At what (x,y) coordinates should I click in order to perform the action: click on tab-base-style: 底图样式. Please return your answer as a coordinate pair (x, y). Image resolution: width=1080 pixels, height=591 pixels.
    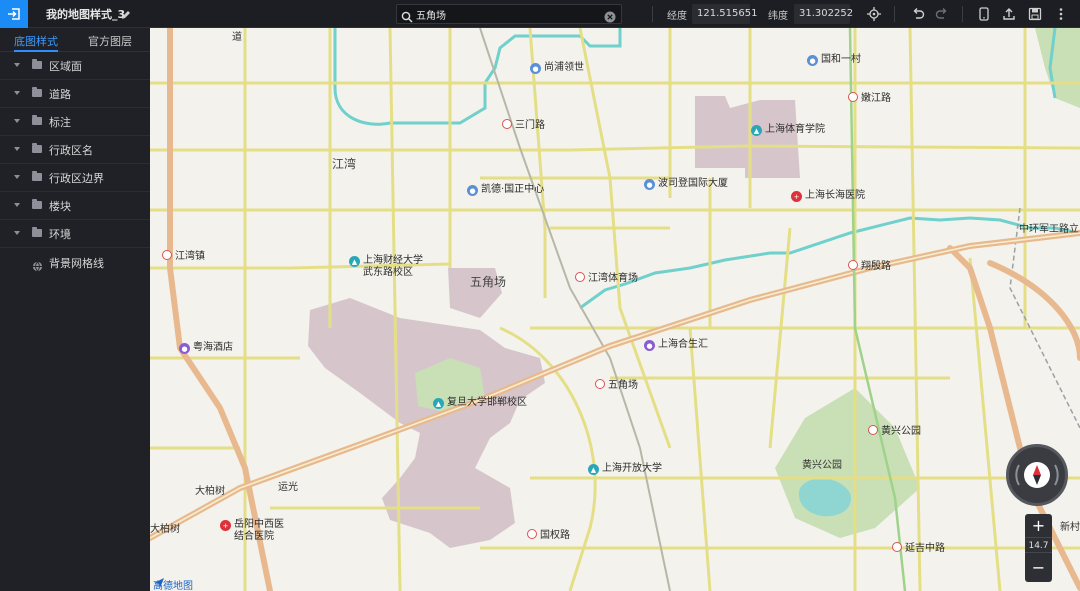
    Looking at the image, I should click on (36, 41).